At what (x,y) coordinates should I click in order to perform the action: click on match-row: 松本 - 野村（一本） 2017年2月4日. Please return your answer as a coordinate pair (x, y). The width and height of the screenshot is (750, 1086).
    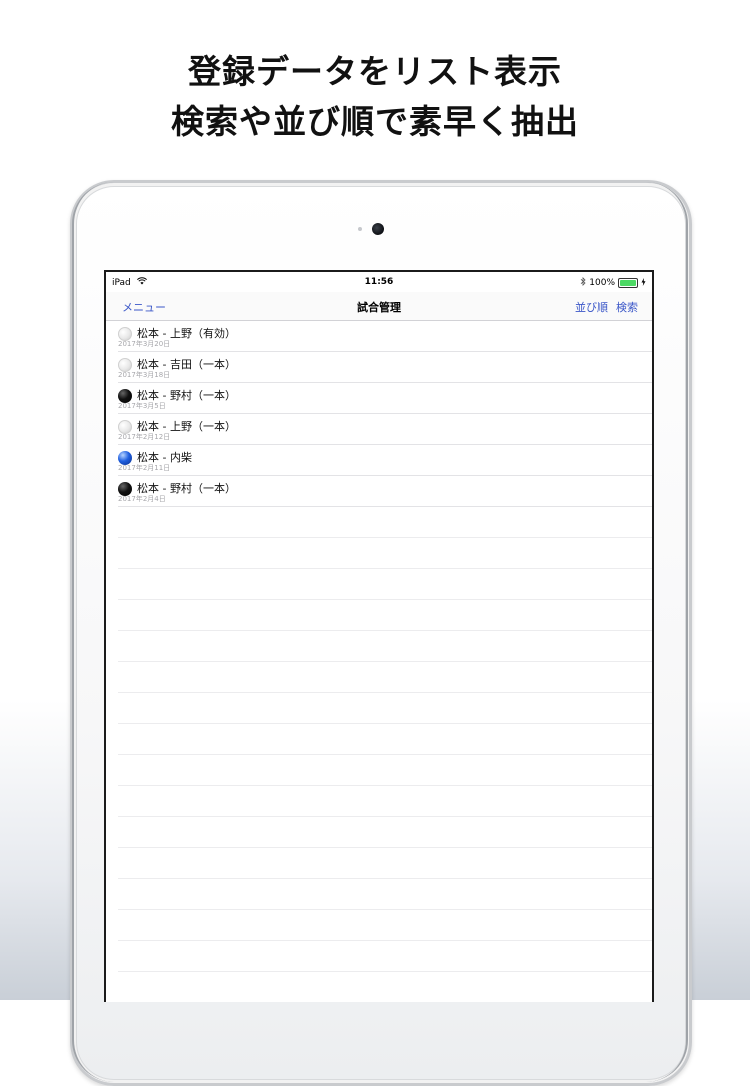
    Looking at the image, I should click on (385, 491).